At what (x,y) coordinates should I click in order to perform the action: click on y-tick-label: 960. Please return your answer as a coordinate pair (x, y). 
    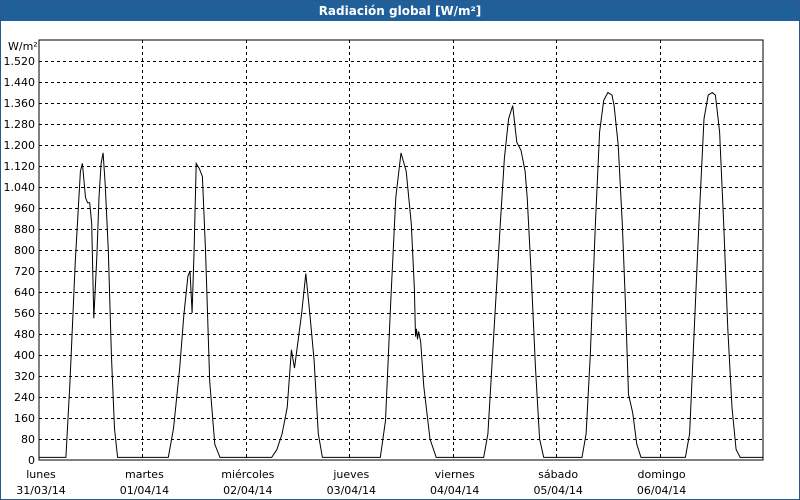
    Looking at the image, I should click on (24, 208).